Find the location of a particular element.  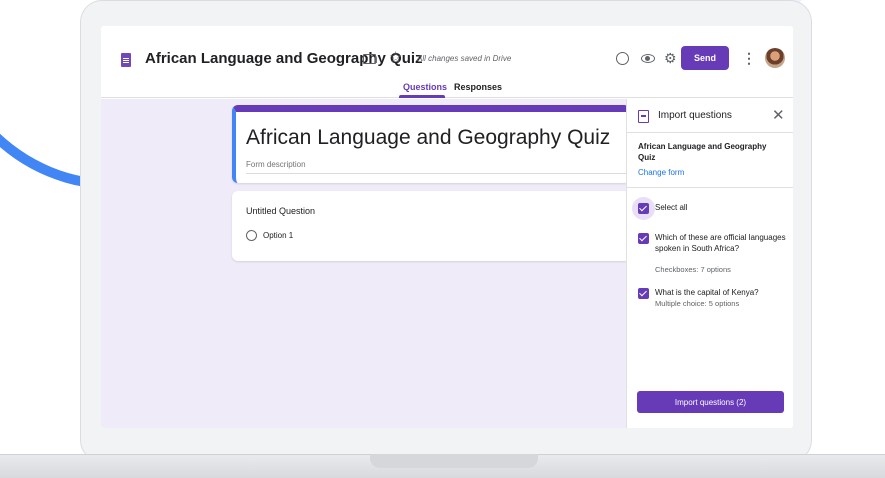

palette-icon is located at coordinates (622, 58).